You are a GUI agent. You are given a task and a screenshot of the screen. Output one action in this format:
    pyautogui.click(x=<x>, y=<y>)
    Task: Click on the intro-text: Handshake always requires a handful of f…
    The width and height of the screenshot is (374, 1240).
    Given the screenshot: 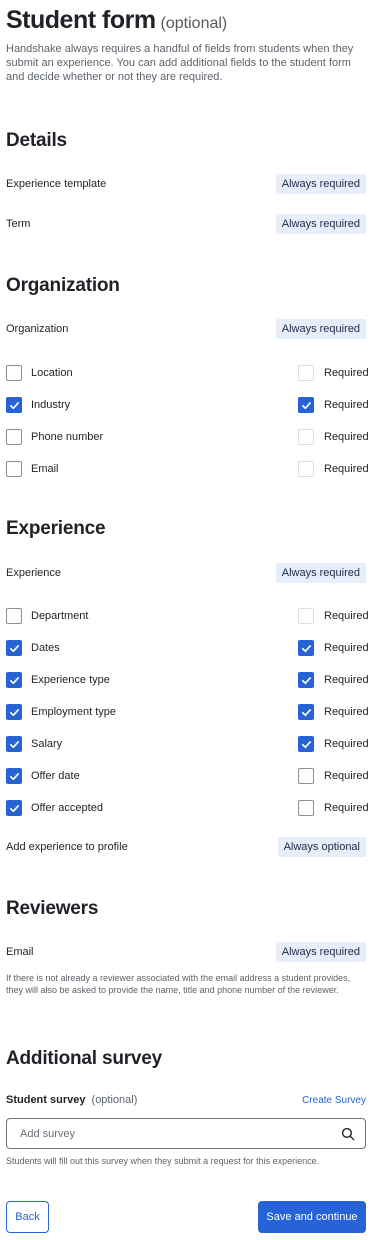 What is the action you would take?
    pyautogui.click(x=180, y=63)
    